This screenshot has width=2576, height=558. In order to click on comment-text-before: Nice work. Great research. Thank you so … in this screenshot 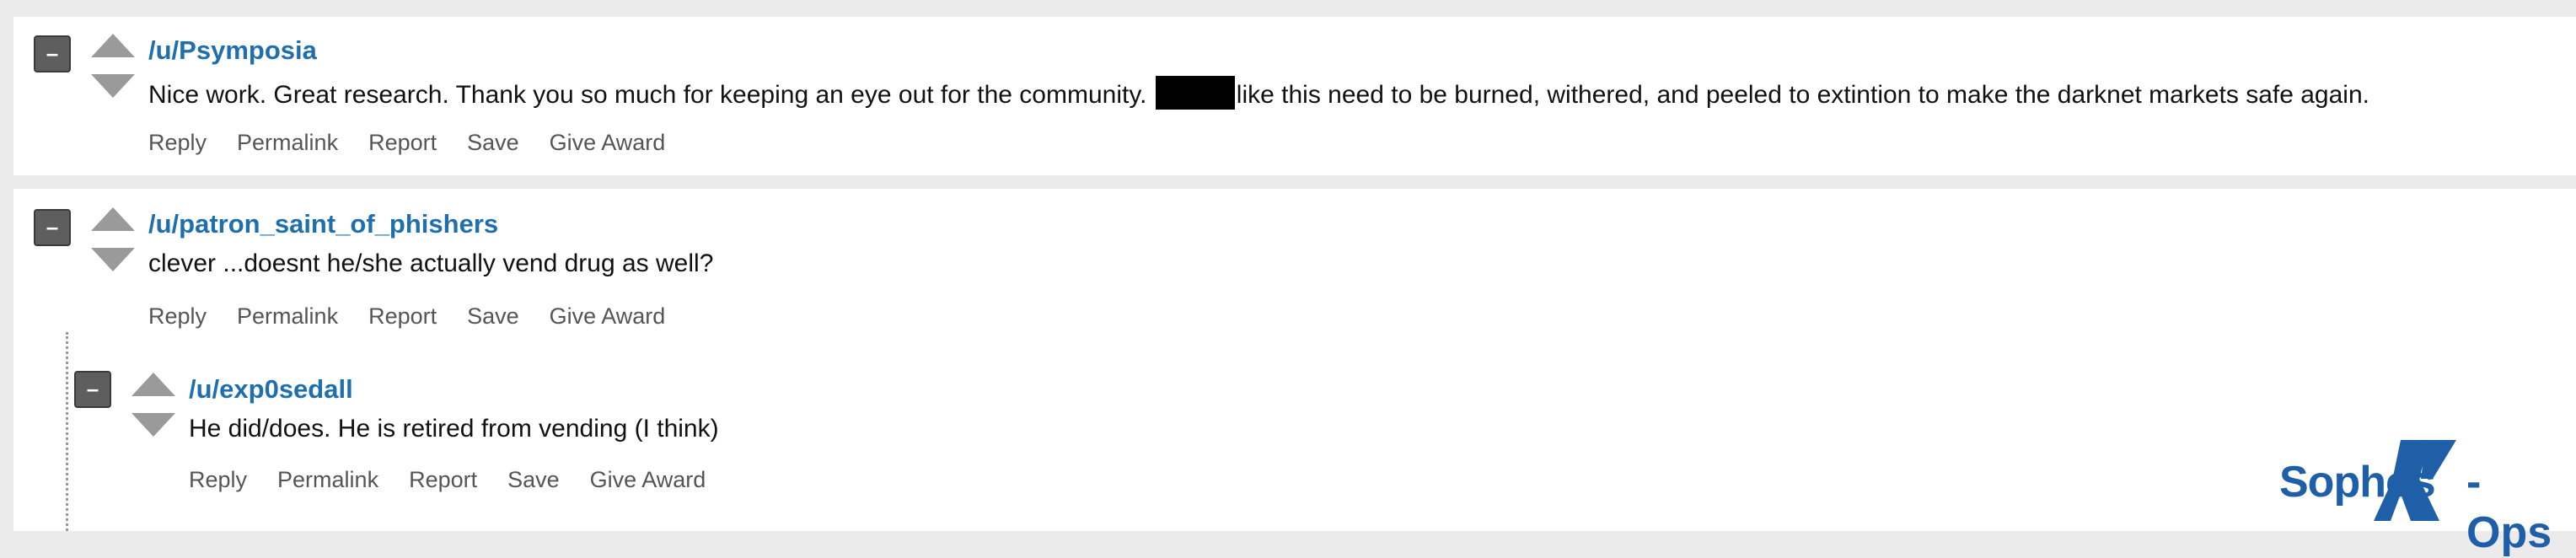, I will do `click(647, 95)`.